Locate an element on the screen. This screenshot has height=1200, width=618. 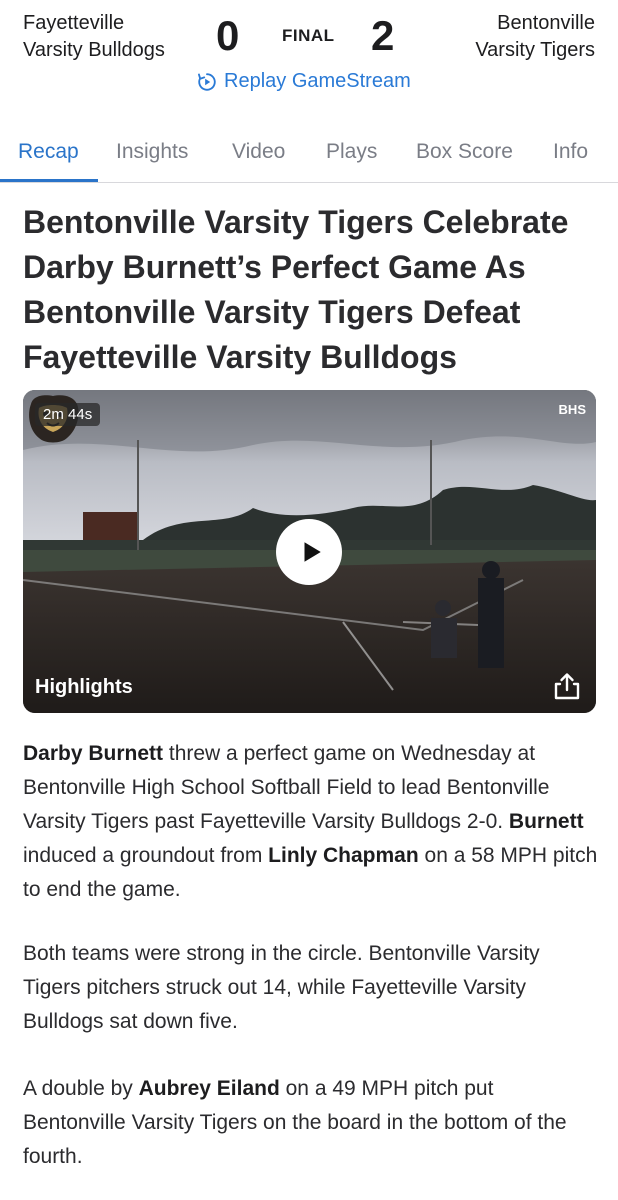
home-team-name: Bentonville Varsity Tigers is located at coordinates (535, 37).